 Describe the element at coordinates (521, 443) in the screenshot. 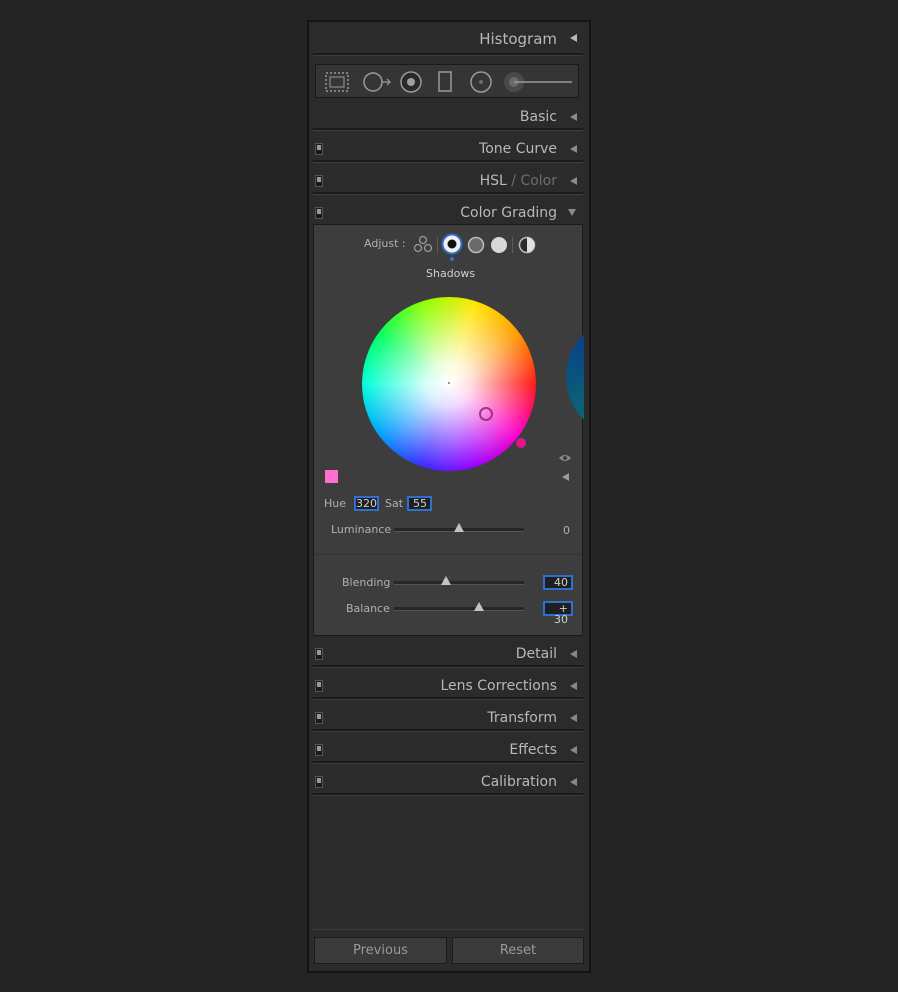

I see `hue-handle` at that location.